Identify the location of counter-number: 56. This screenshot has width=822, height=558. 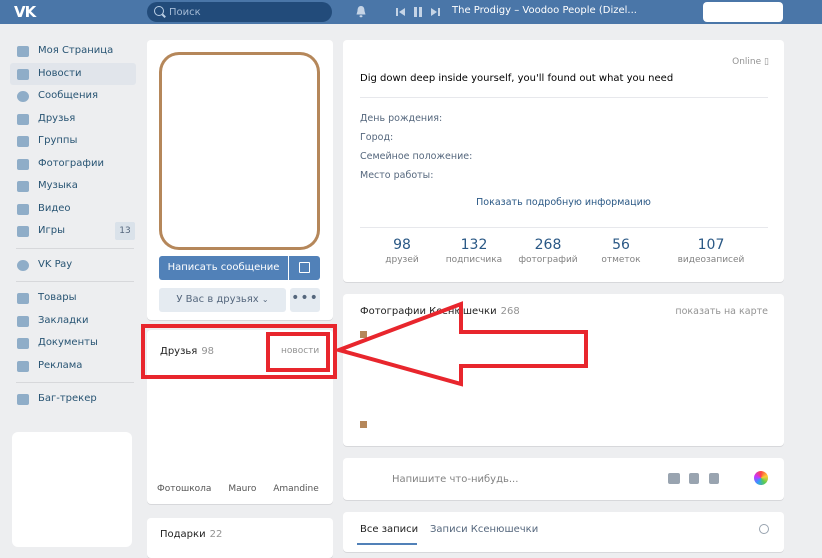
(621, 245).